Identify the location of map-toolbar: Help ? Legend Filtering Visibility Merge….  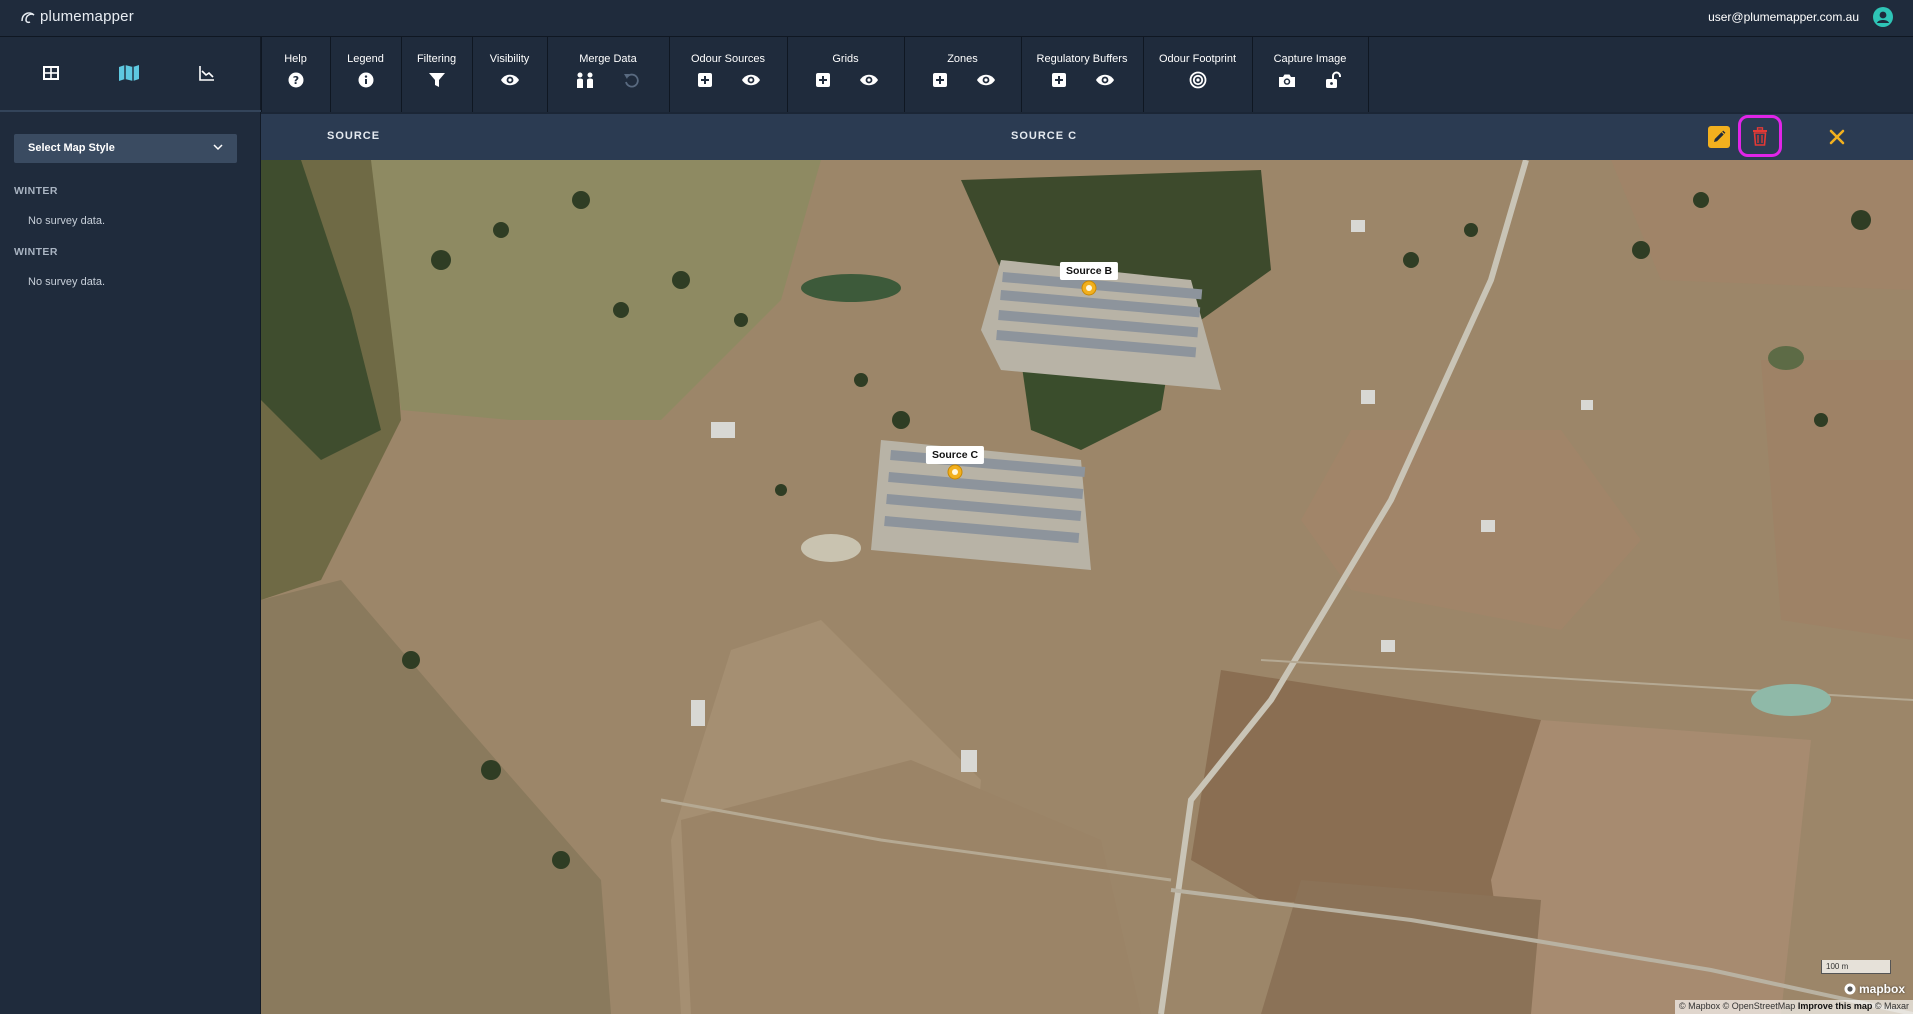
(1087, 74).